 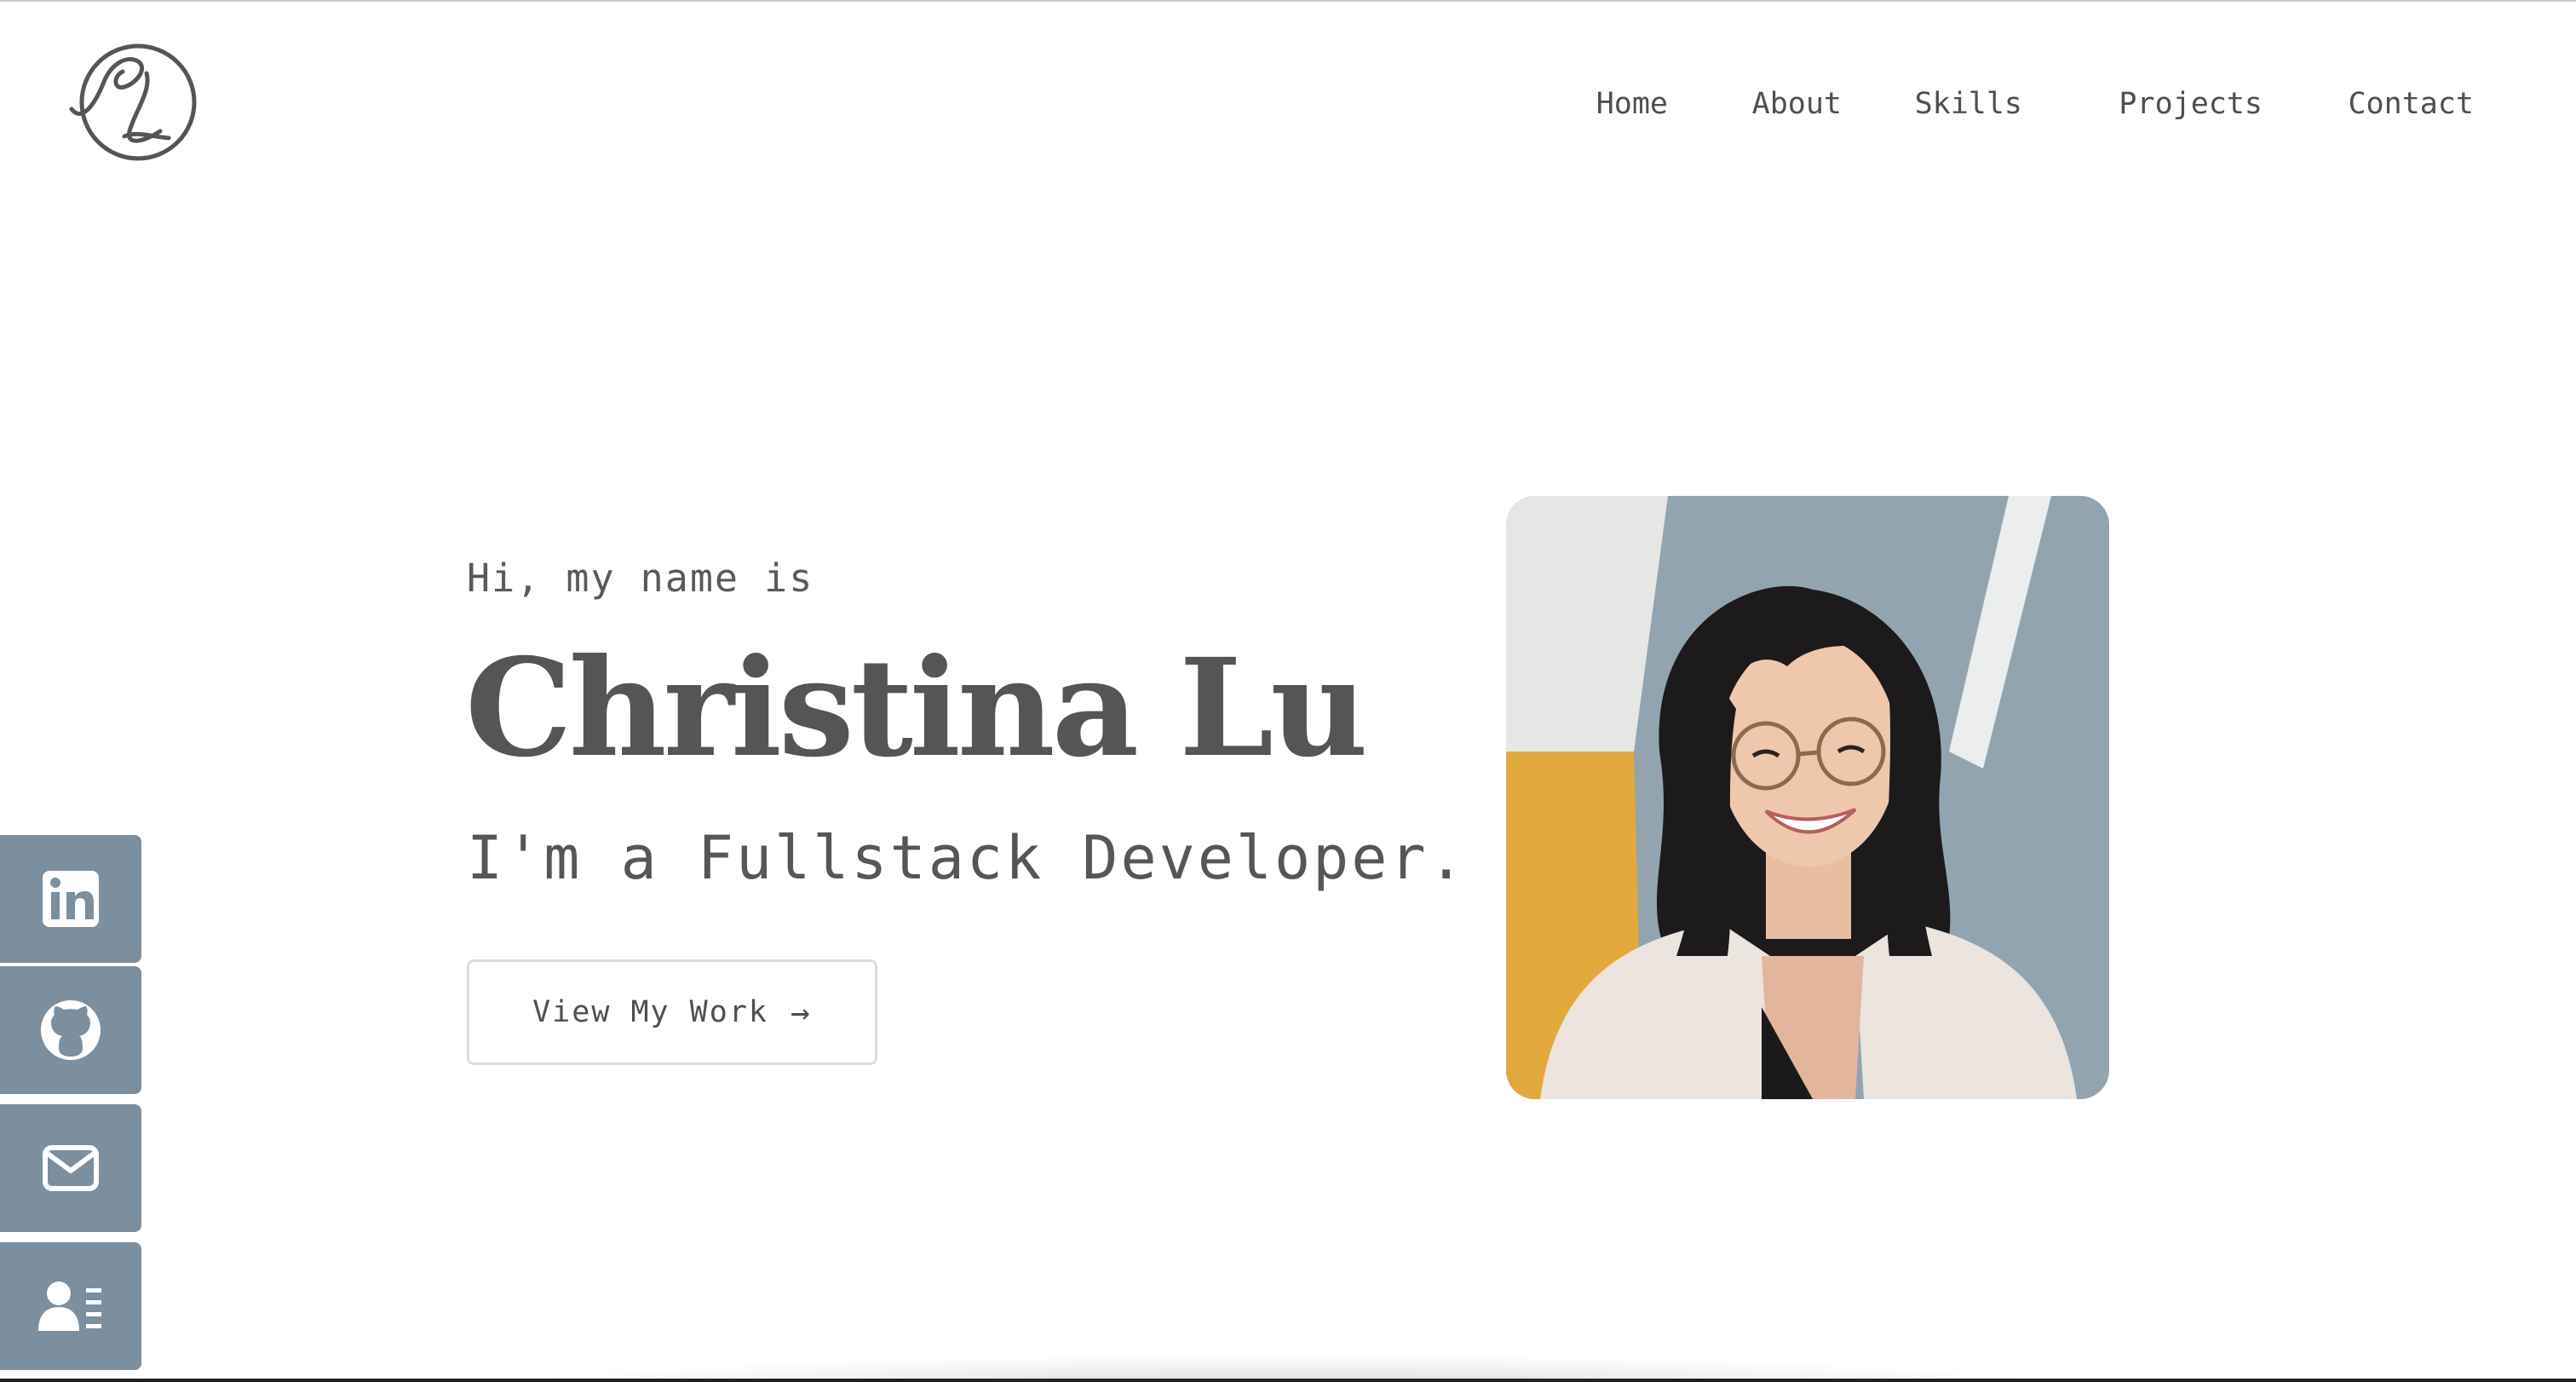 What do you see at coordinates (967, 858) in the screenshot?
I see `hero-tagline: I'm a Fullstack Developer.` at bounding box center [967, 858].